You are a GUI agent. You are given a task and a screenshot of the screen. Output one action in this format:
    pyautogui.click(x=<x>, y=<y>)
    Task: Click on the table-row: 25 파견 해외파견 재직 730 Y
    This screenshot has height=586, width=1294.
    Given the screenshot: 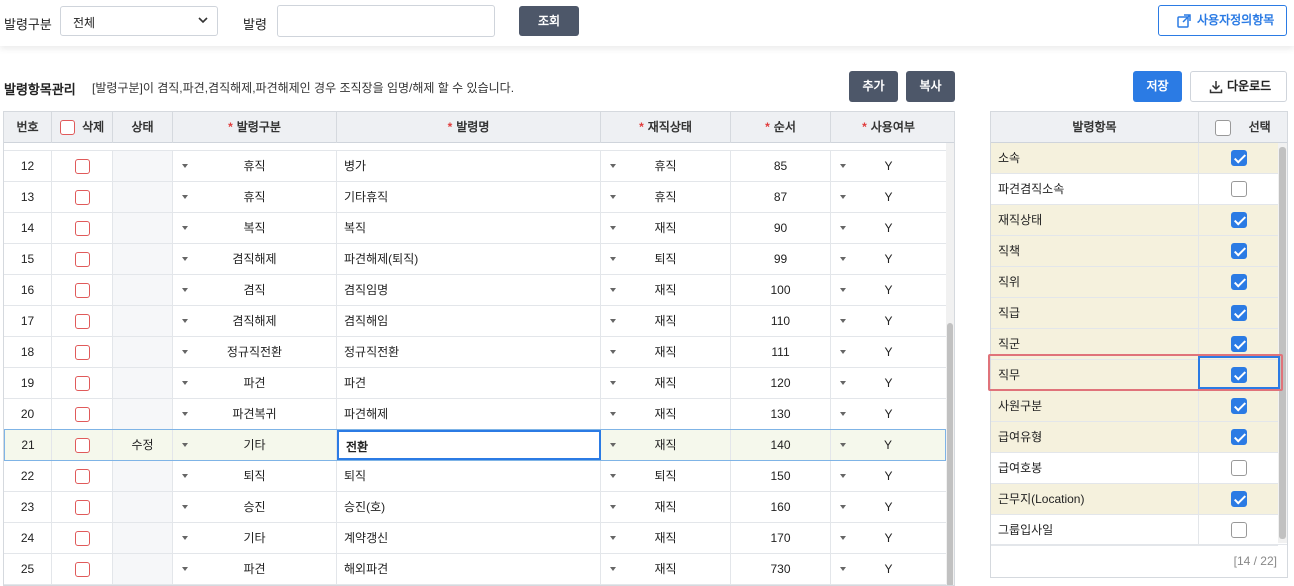 What is the action you would take?
    pyautogui.click(x=475, y=569)
    